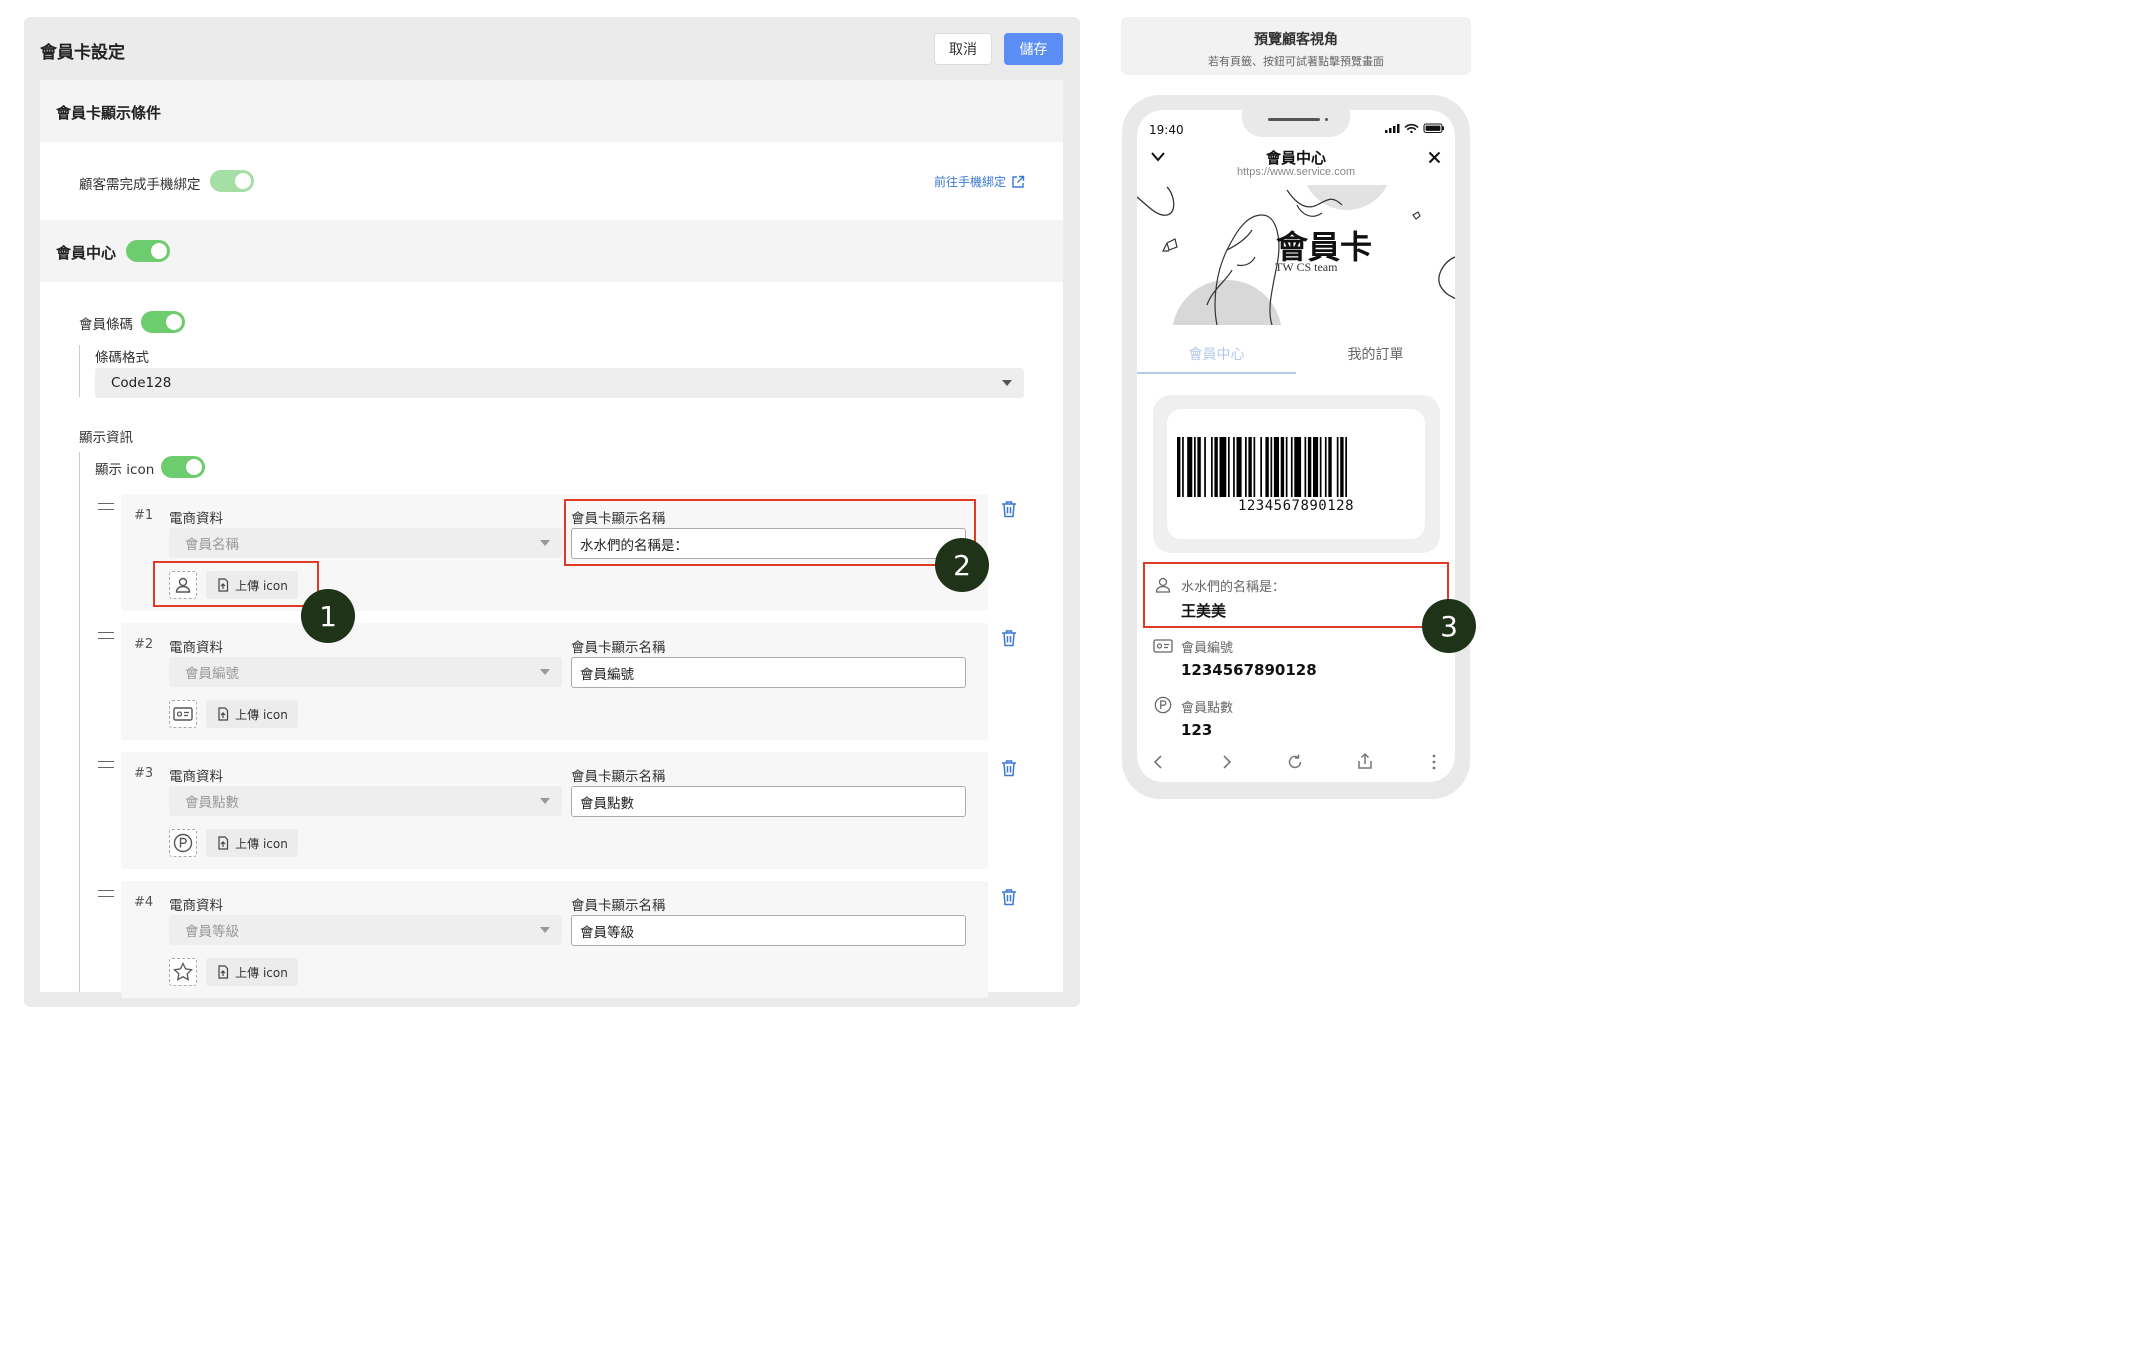  Describe the element at coordinates (1216, 354) in the screenshot. I see `tab-member-center: 會員中心` at that location.